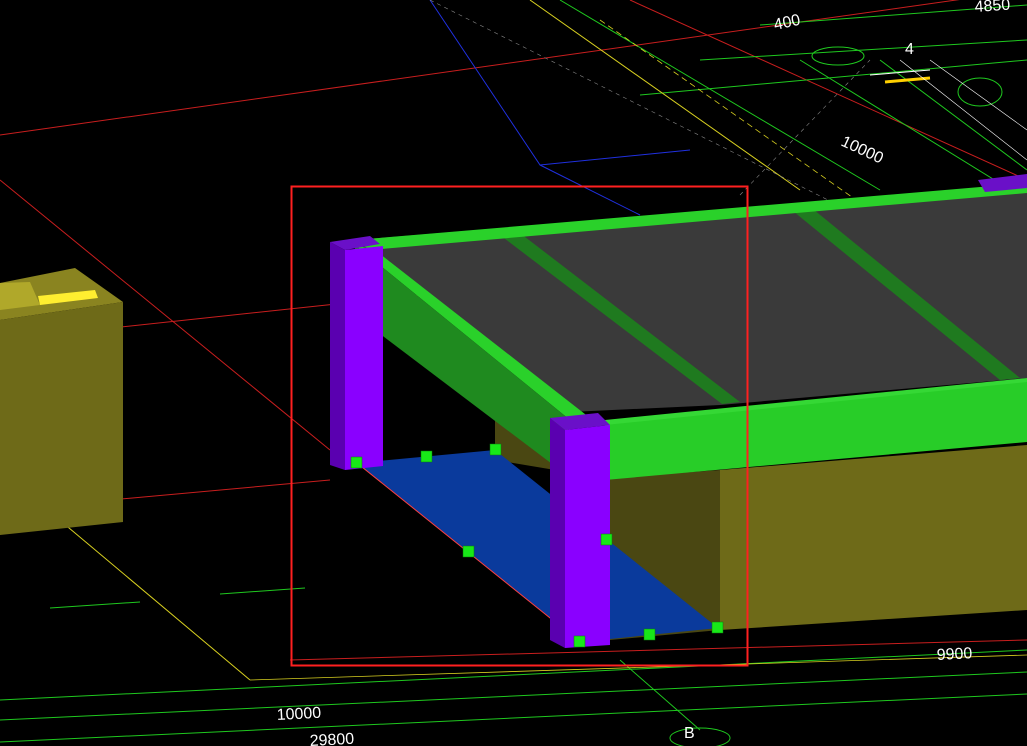 The image size is (1027, 746). I want to click on dimension-10000-upper: 10000, so click(862, 150).